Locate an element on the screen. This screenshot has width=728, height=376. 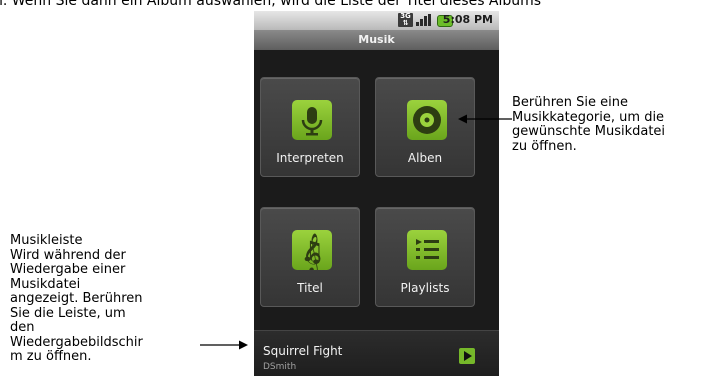
status-time: 5:08 PM is located at coordinates (467, 19).